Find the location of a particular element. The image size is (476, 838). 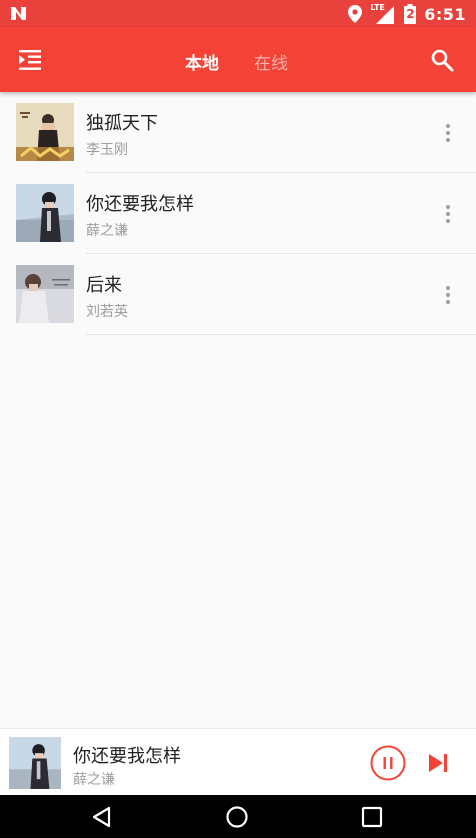

song-artist: 薛之谦 is located at coordinates (107, 231).